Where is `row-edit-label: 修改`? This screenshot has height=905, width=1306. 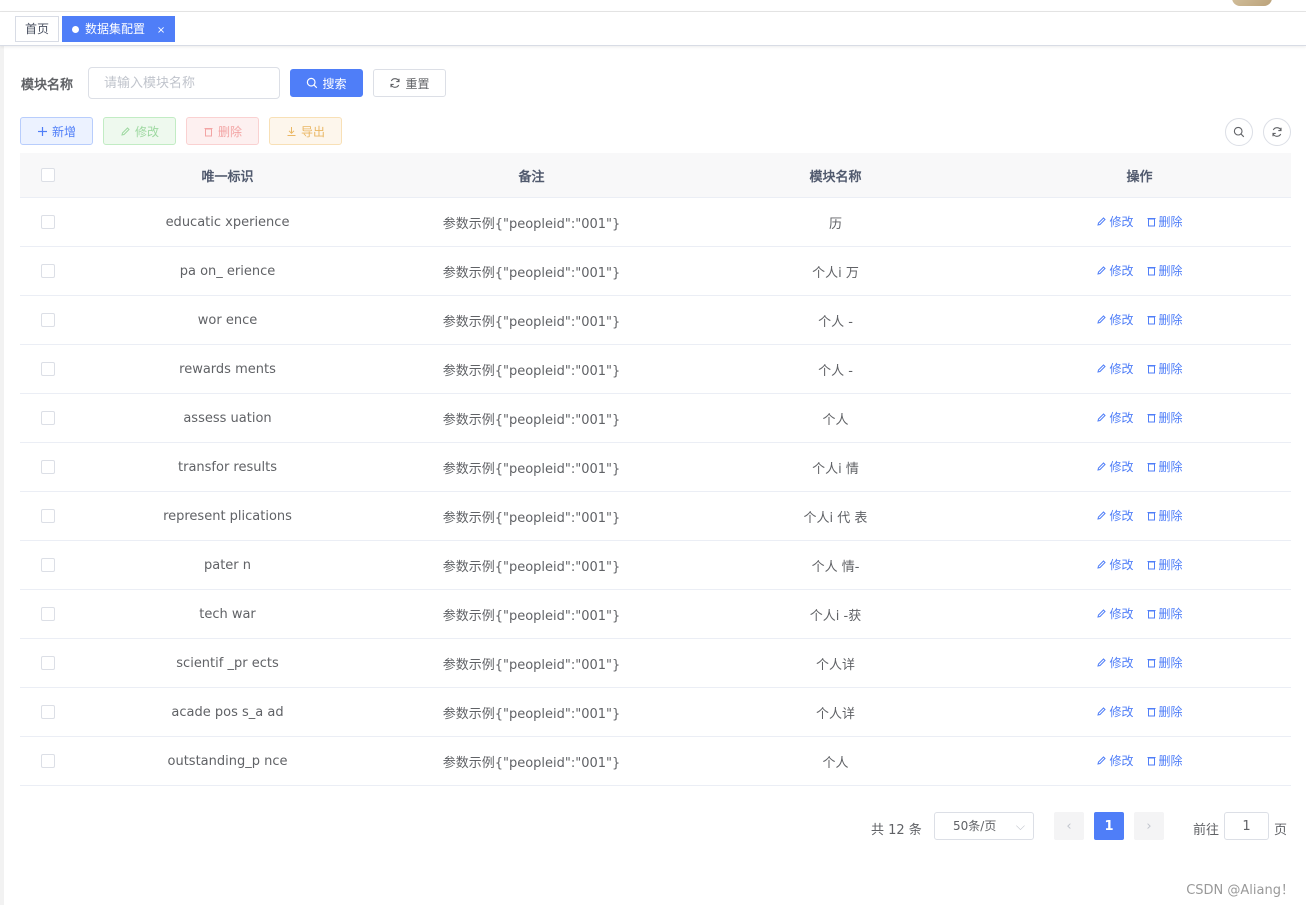 row-edit-label: 修改 is located at coordinates (1121, 712).